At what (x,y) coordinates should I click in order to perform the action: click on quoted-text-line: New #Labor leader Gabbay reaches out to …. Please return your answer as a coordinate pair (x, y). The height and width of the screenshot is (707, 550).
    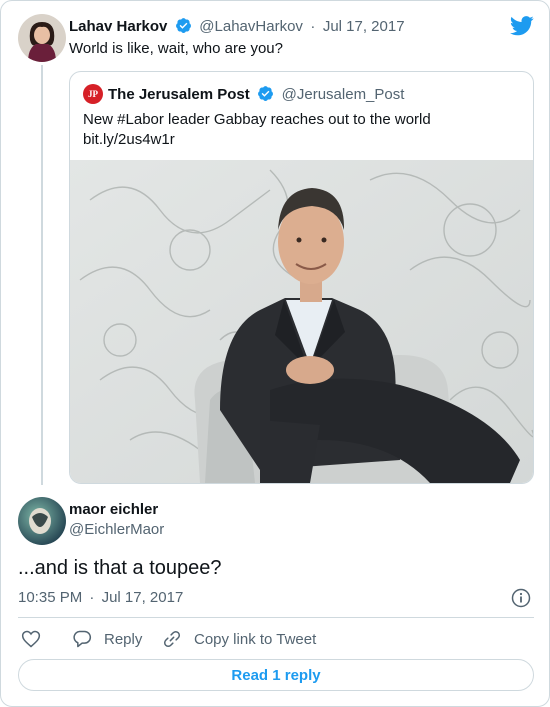
    Looking at the image, I should click on (257, 119).